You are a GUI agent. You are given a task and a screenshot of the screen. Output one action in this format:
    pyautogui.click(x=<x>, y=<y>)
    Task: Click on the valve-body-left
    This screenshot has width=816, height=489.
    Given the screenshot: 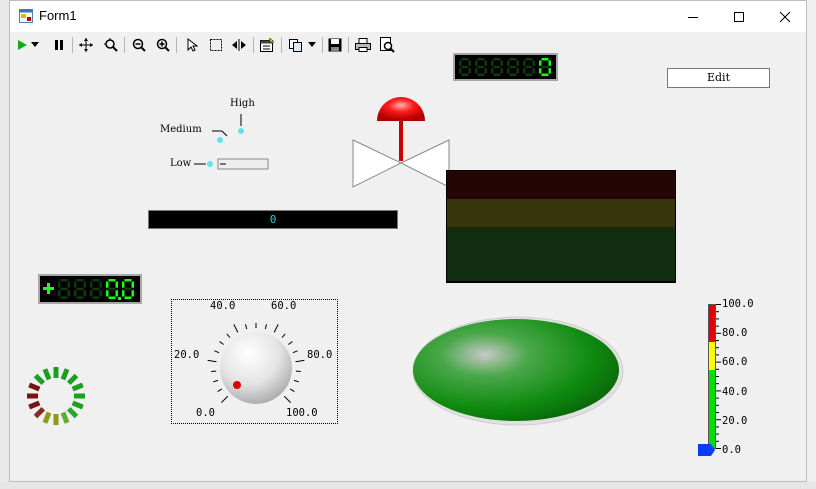 What is the action you would take?
    pyautogui.click(x=377, y=163)
    